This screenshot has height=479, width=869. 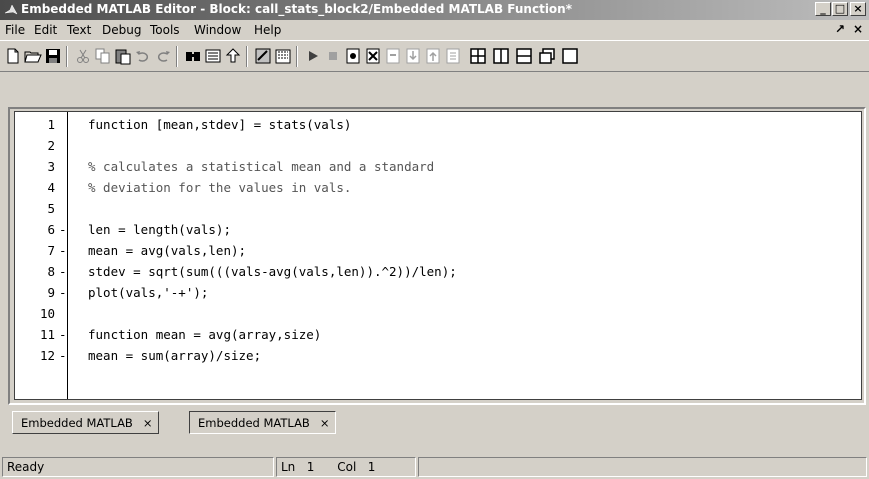 What do you see at coordinates (193, 56) in the screenshot?
I see `find-icon` at bounding box center [193, 56].